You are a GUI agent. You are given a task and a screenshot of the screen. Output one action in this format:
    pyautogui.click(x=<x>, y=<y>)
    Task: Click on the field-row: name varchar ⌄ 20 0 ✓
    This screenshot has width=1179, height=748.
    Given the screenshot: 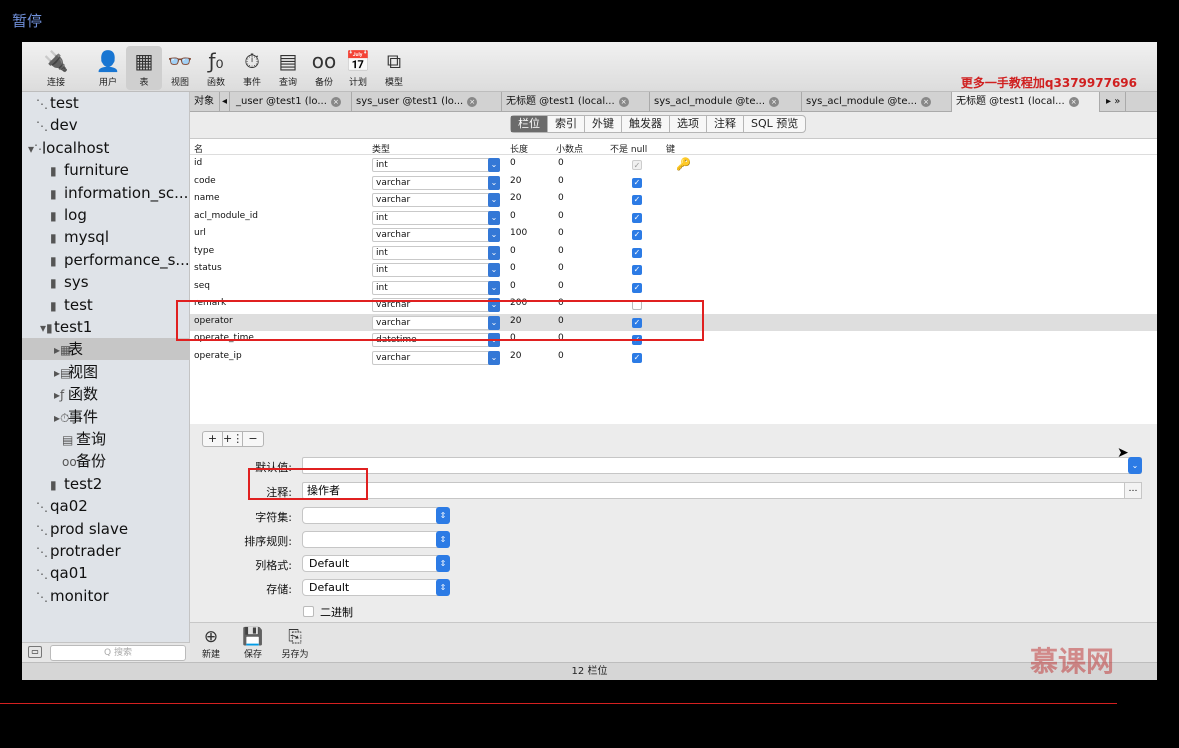 What is the action you would take?
    pyautogui.click(x=673, y=200)
    